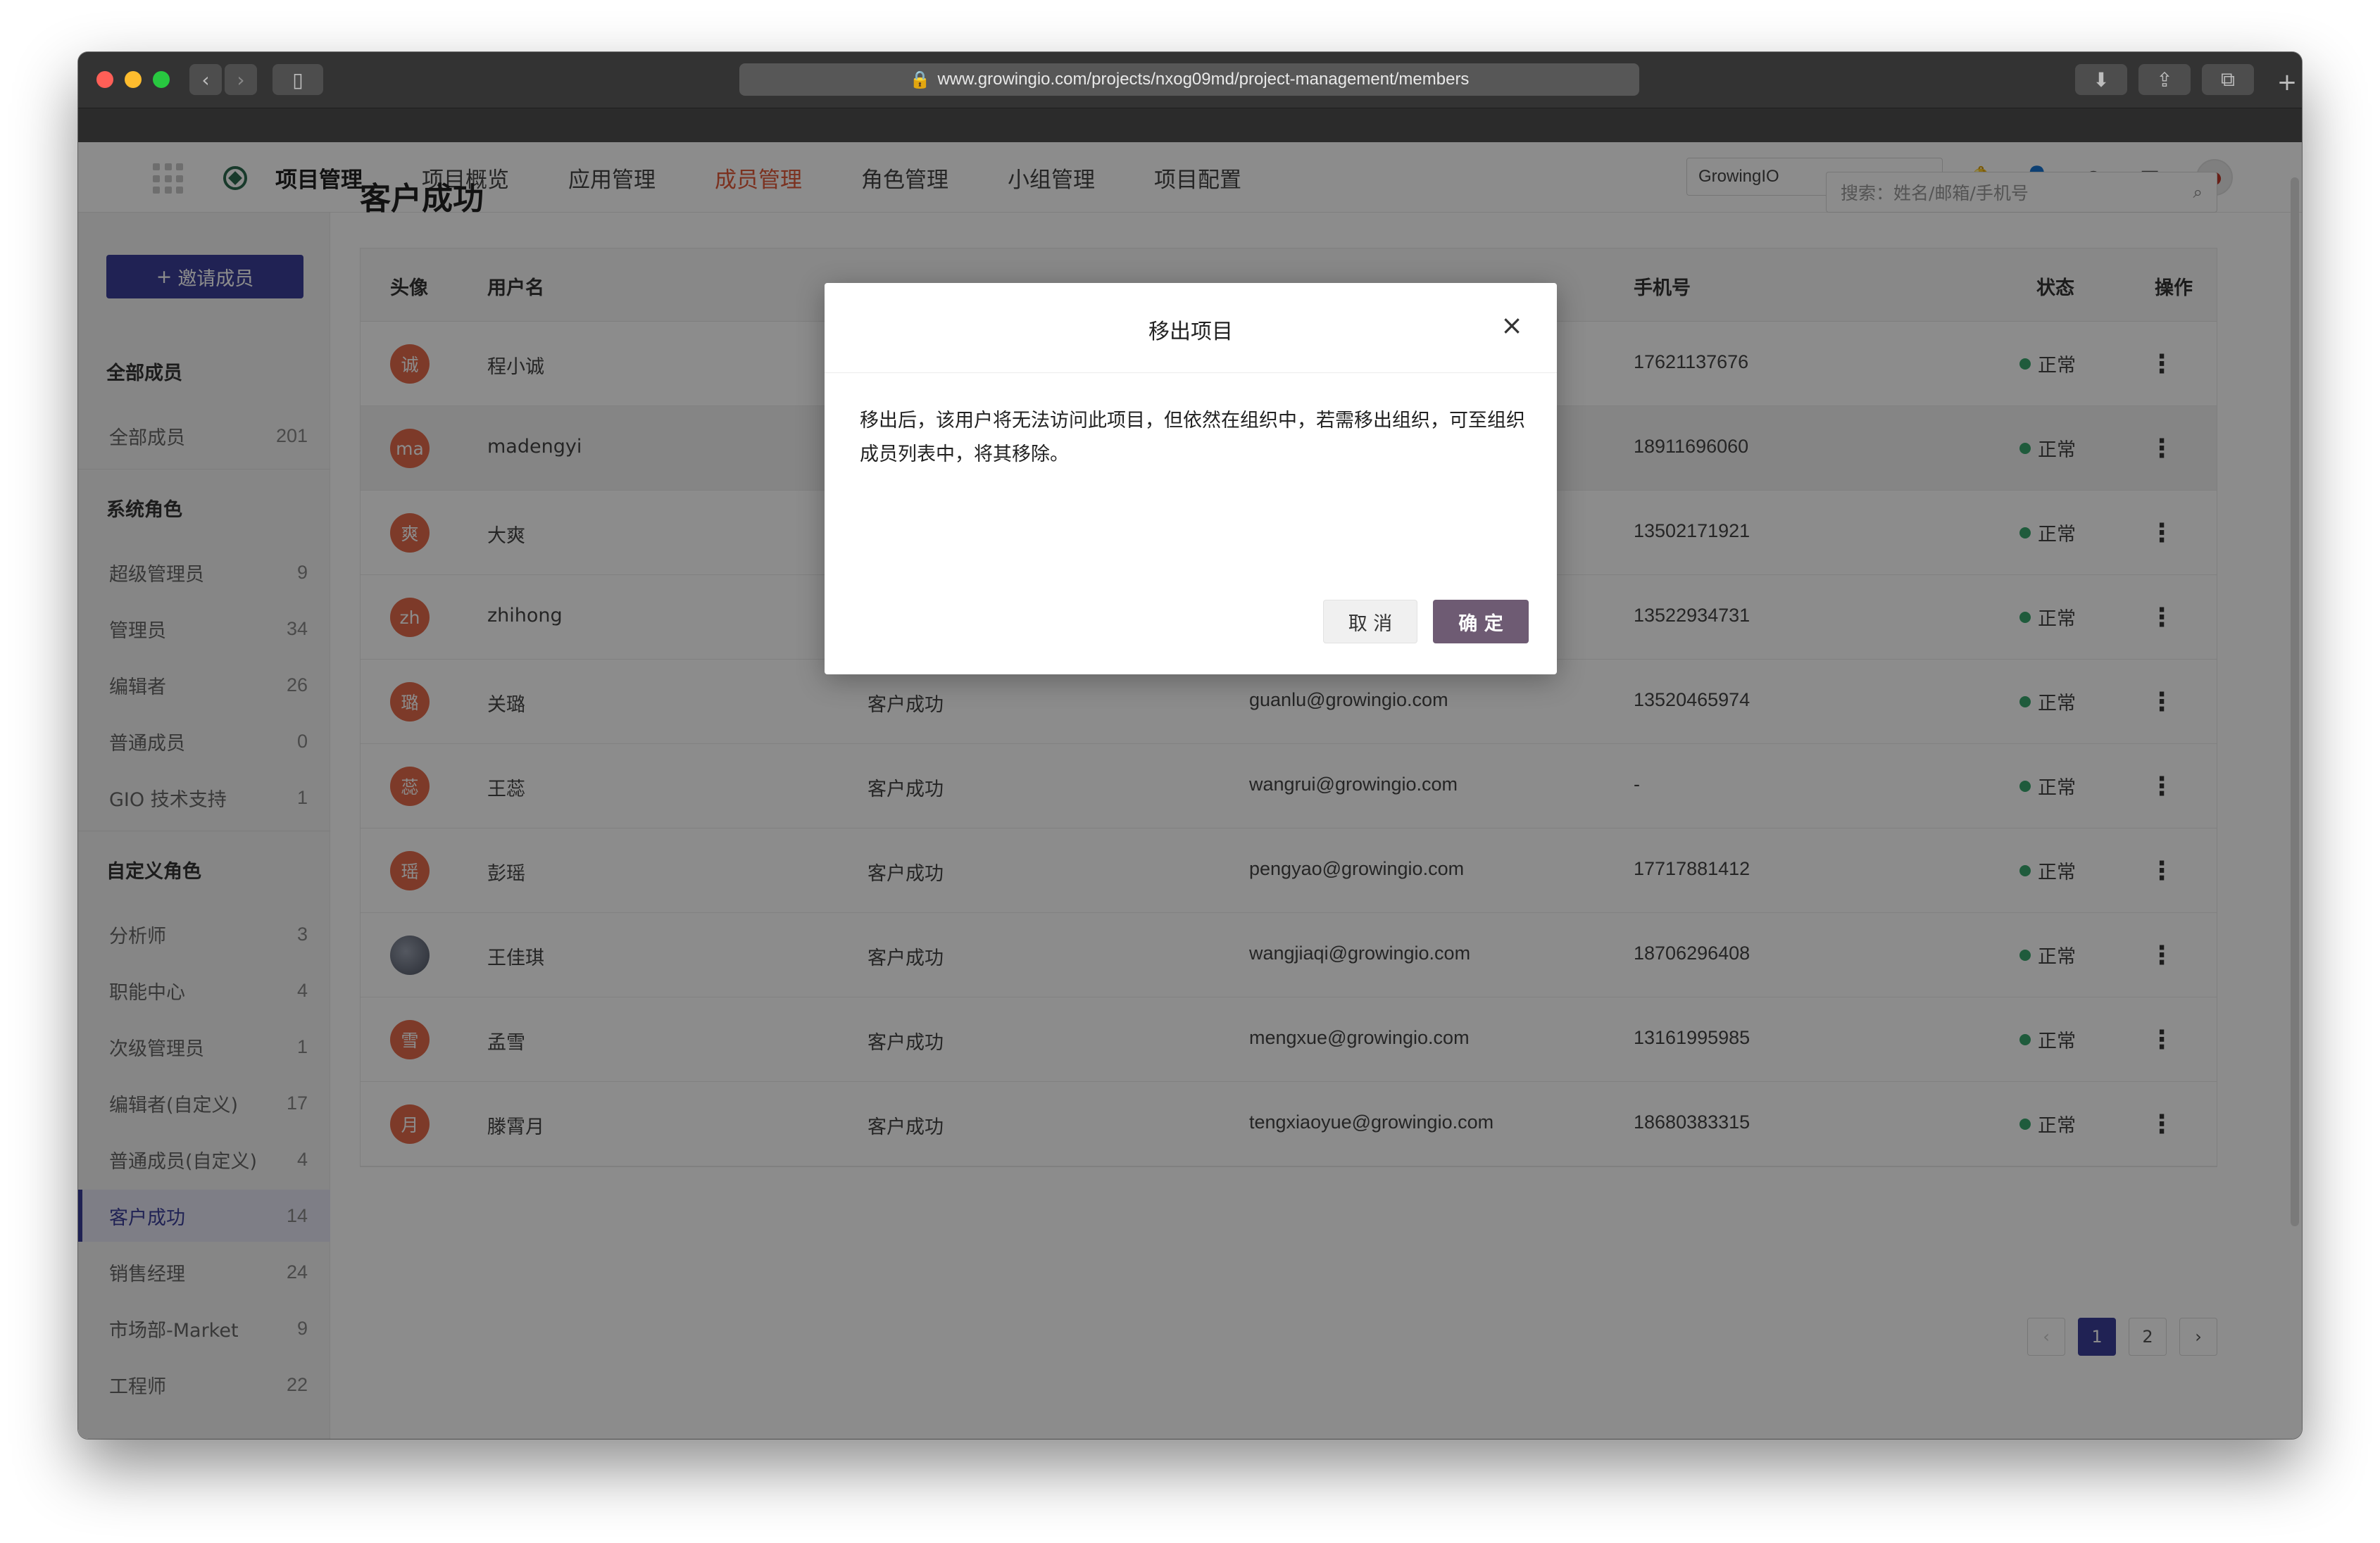  I want to click on close-icon: ×, so click(1512, 325).